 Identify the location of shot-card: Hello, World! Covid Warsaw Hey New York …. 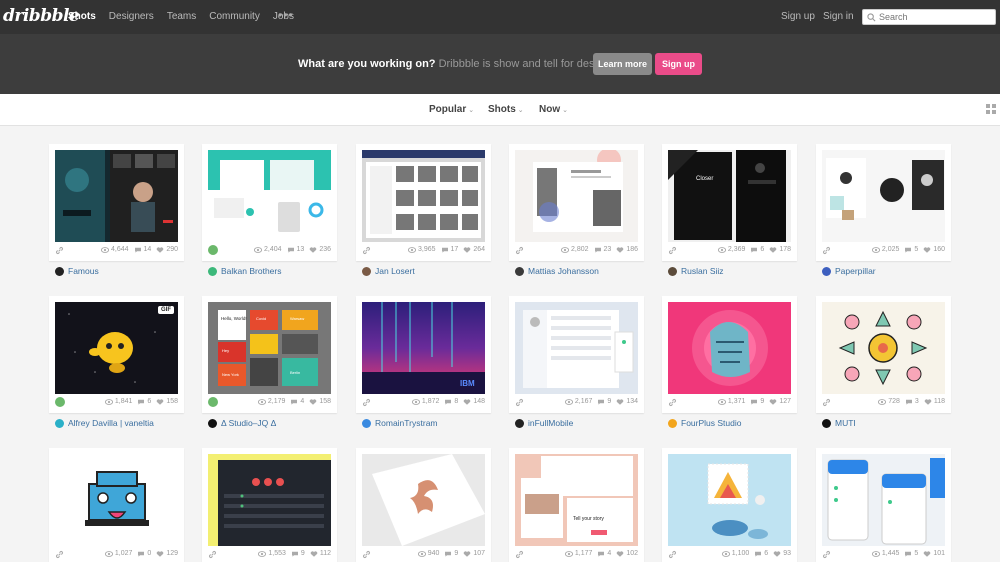
(269, 362).